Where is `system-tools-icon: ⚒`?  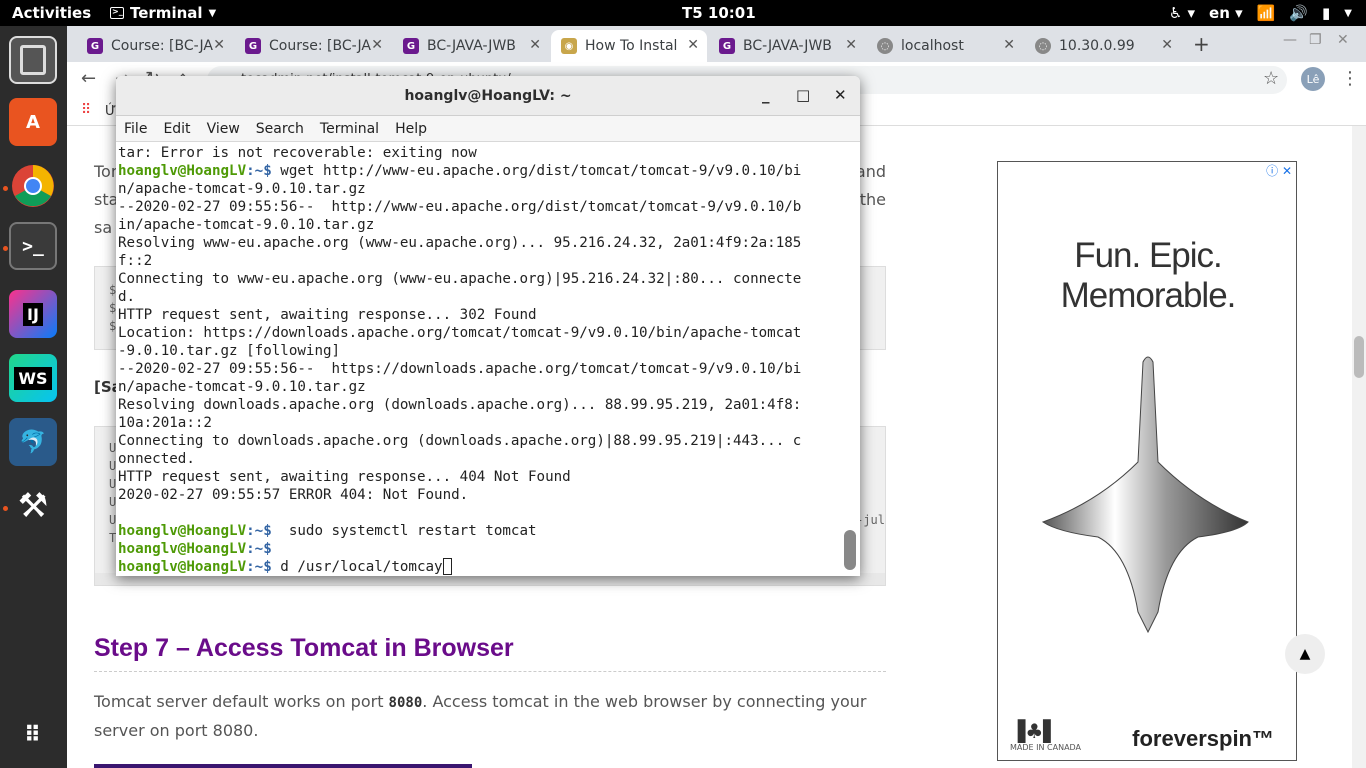 system-tools-icon: ⚒ is located at coordinates (33, 506).